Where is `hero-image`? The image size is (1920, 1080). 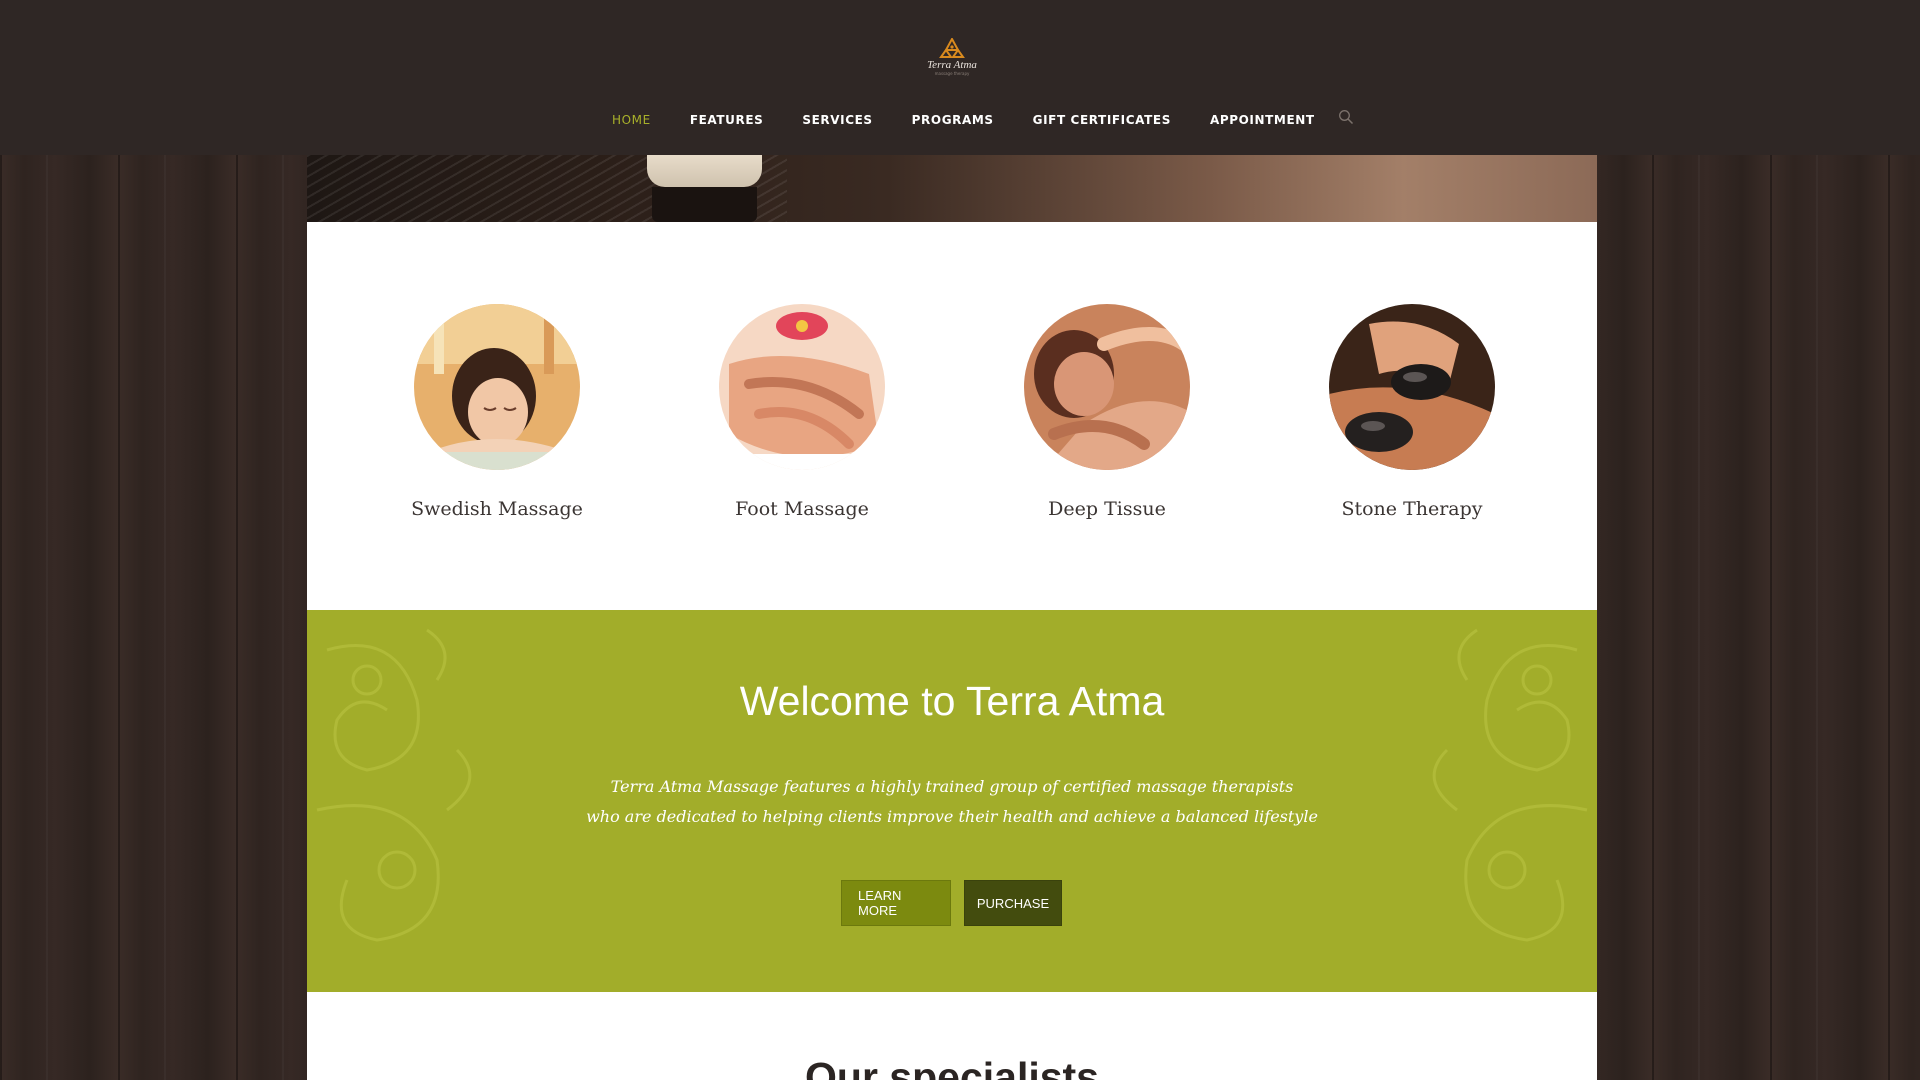 hero-image is located at coordinates (952, 188).